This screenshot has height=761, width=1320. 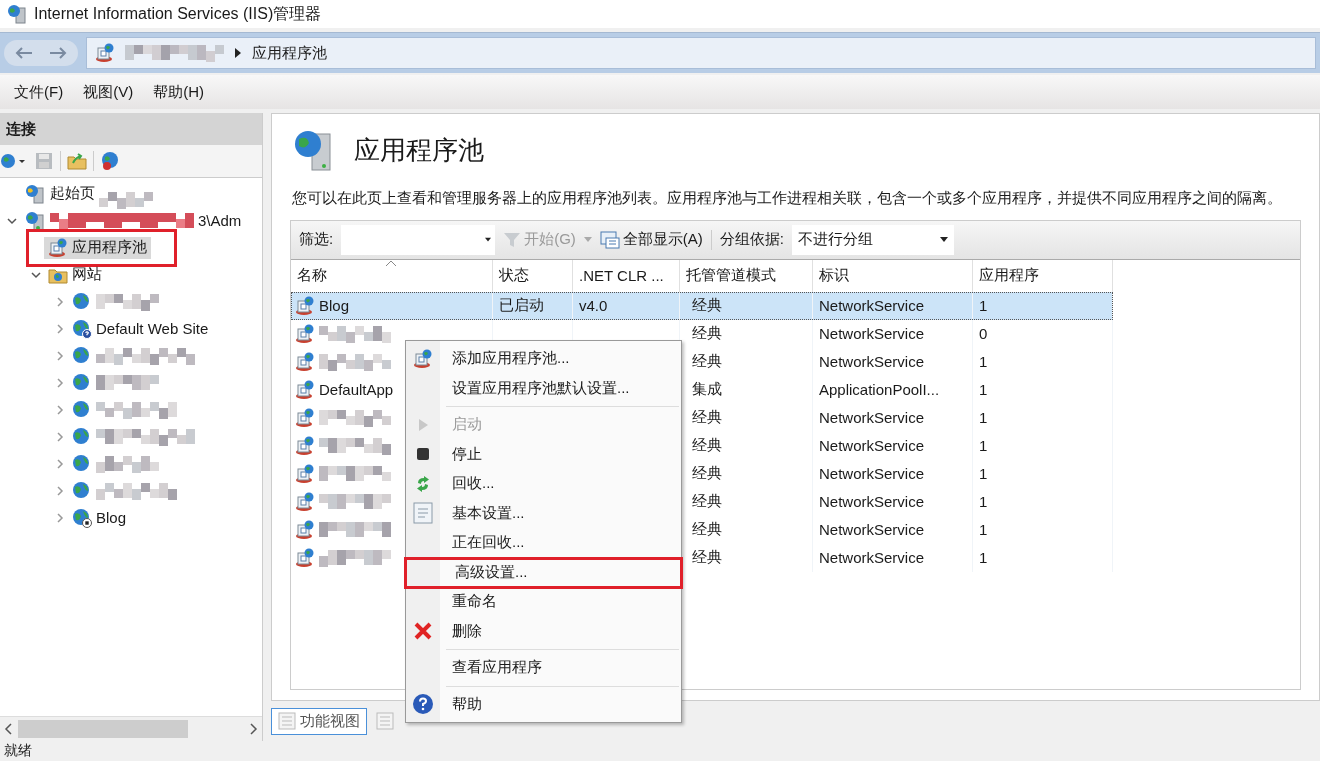 What do you see at coordinates (131, 728) in the screenshot?
I see `horizontal-scrollbar` at bounding box center [131, 728].